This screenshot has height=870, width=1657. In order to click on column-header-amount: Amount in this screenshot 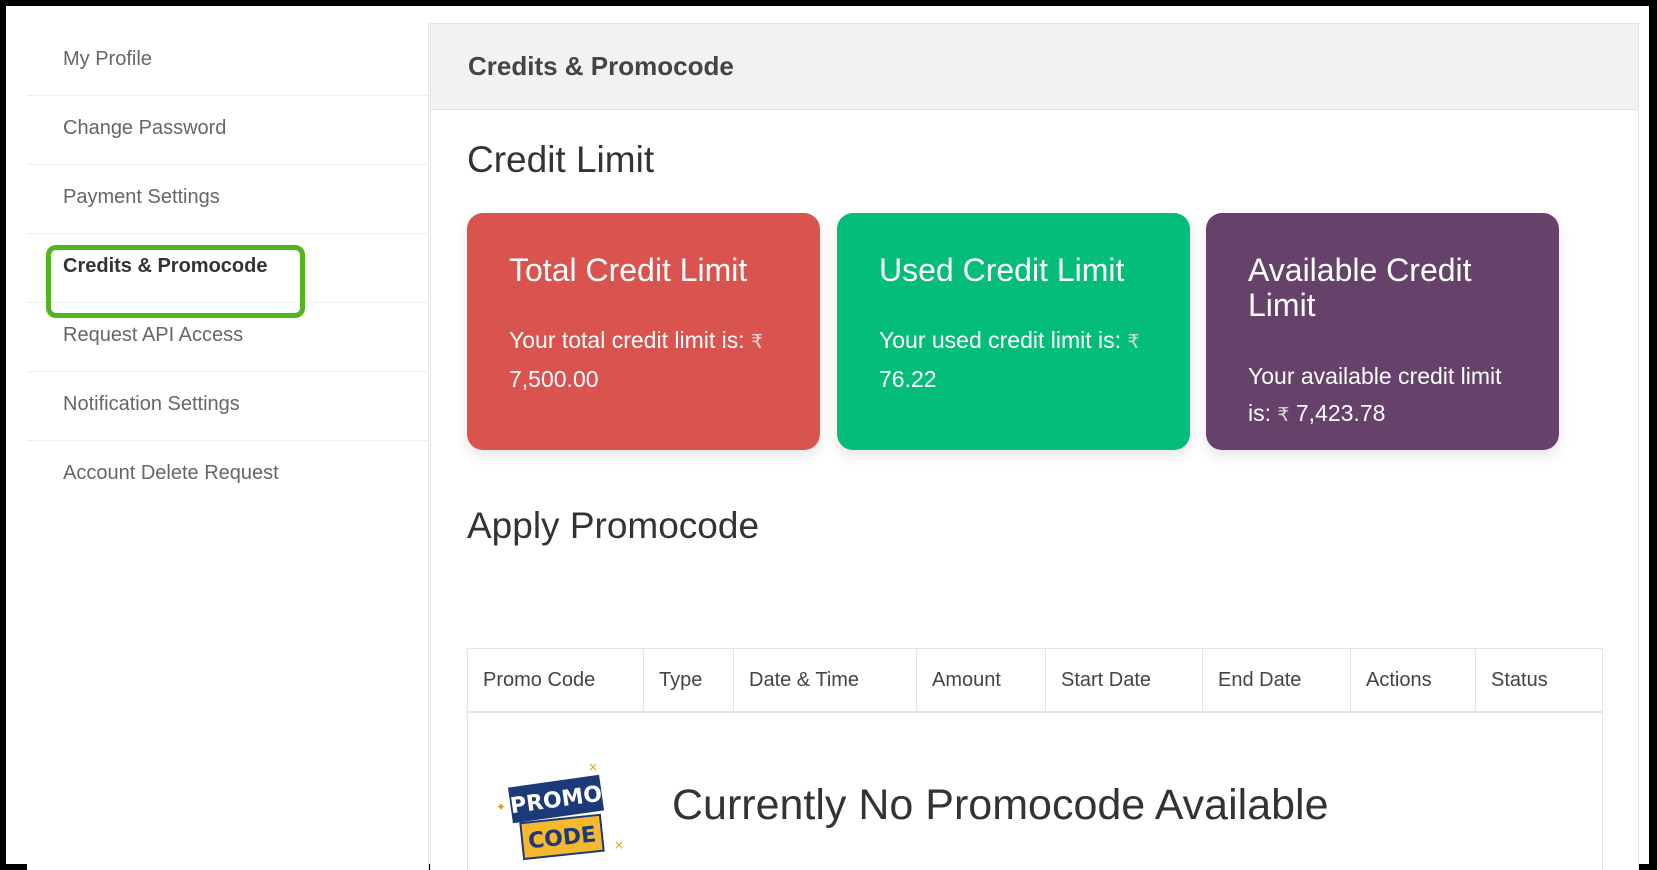, I will do `click(981, 680)`.